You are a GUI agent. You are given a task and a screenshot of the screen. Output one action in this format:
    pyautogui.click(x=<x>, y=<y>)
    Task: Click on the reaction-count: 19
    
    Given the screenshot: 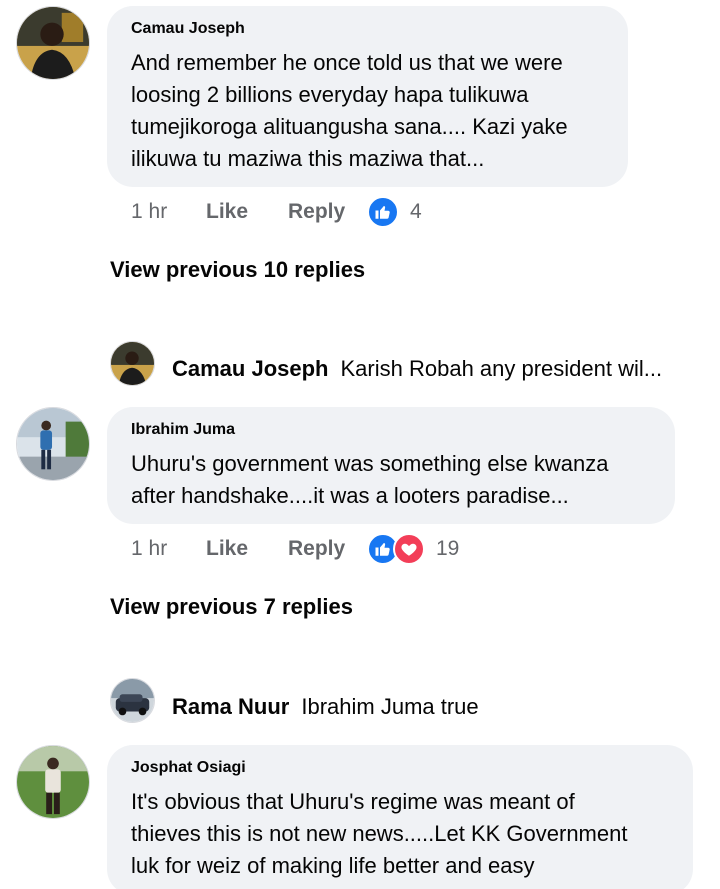 What is the action you would take?
    pyautogui.click(x=448, y=548)
    